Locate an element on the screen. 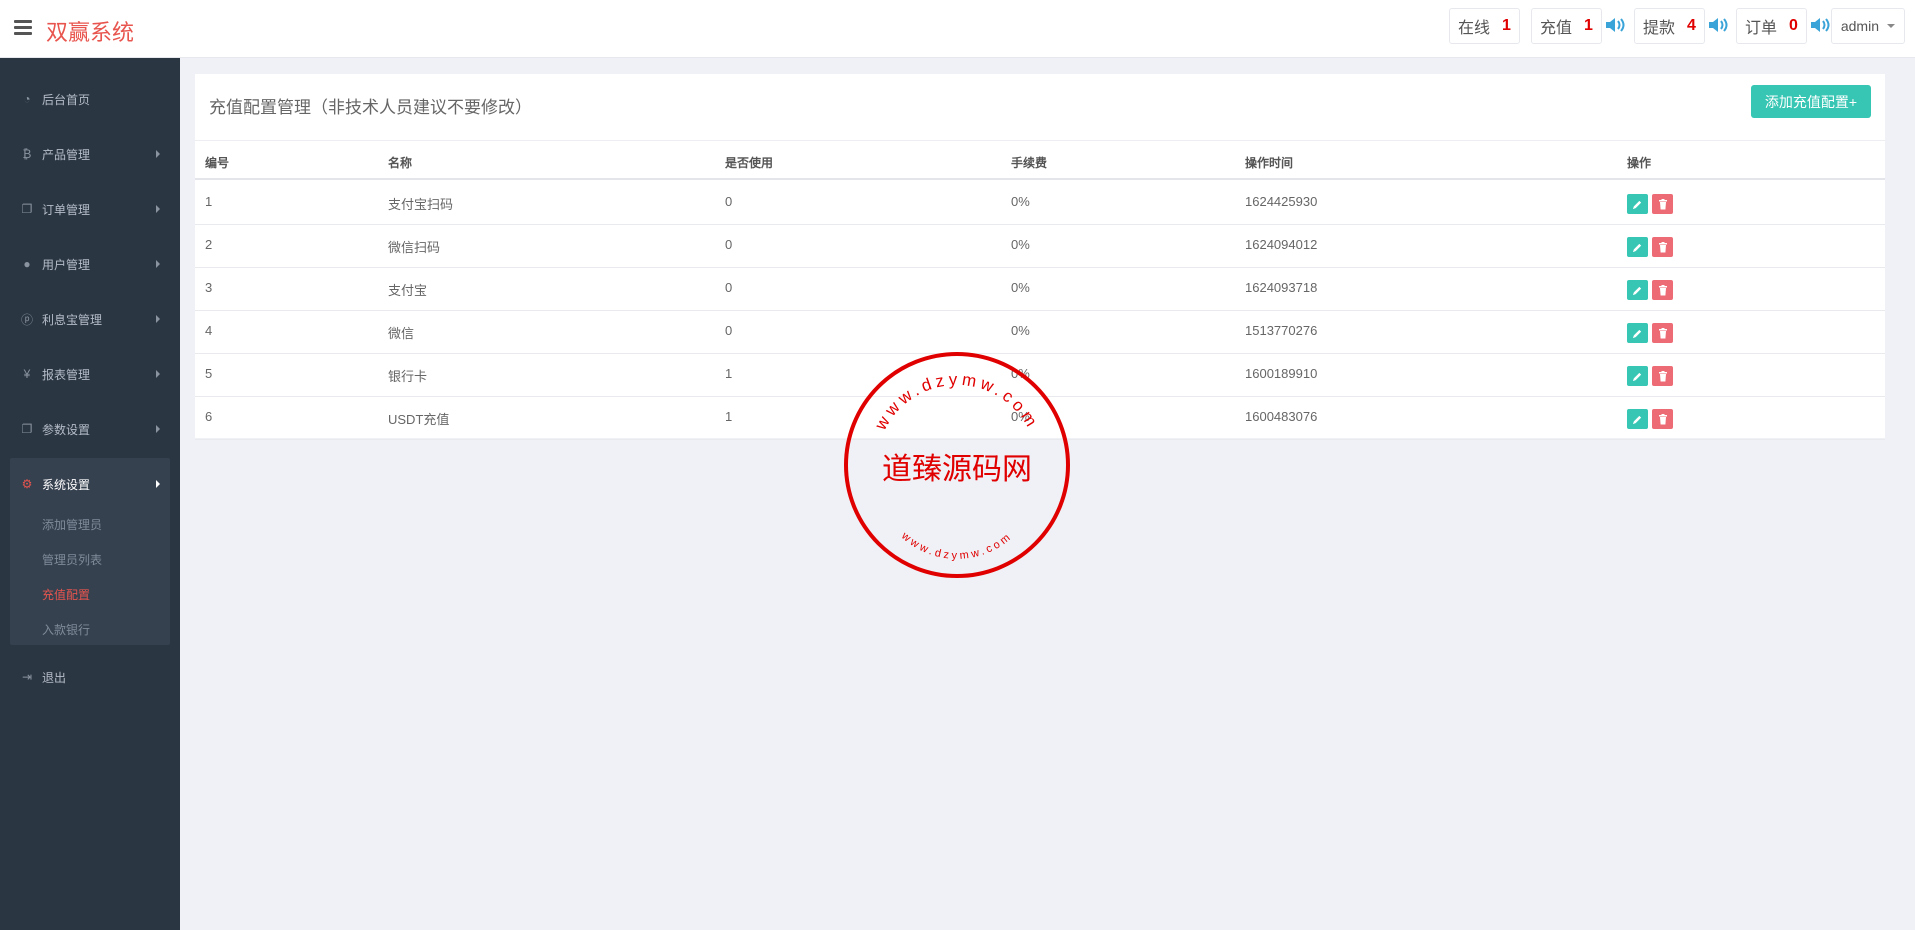 Image resolution: width=1915 pixels, height=930 pixels. sidebar-item-logout: ⇥ 退出 is located at coordinates (90, 677).